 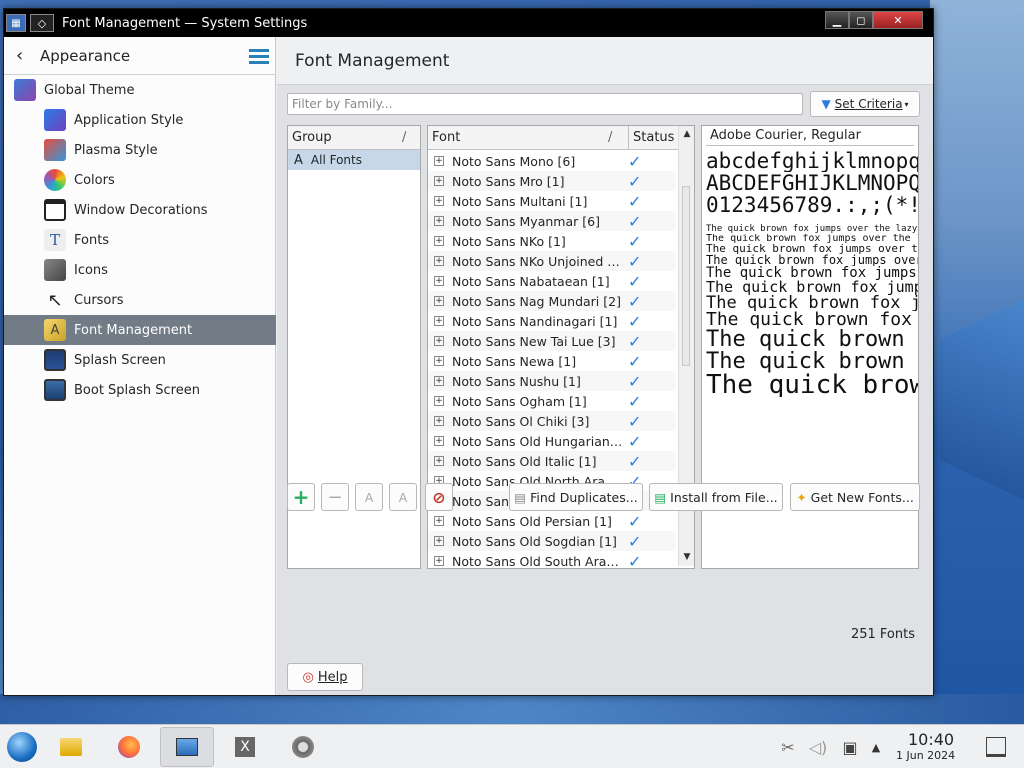 I want to click on window-menu-icon: ◇, so click(x=42, y=23).